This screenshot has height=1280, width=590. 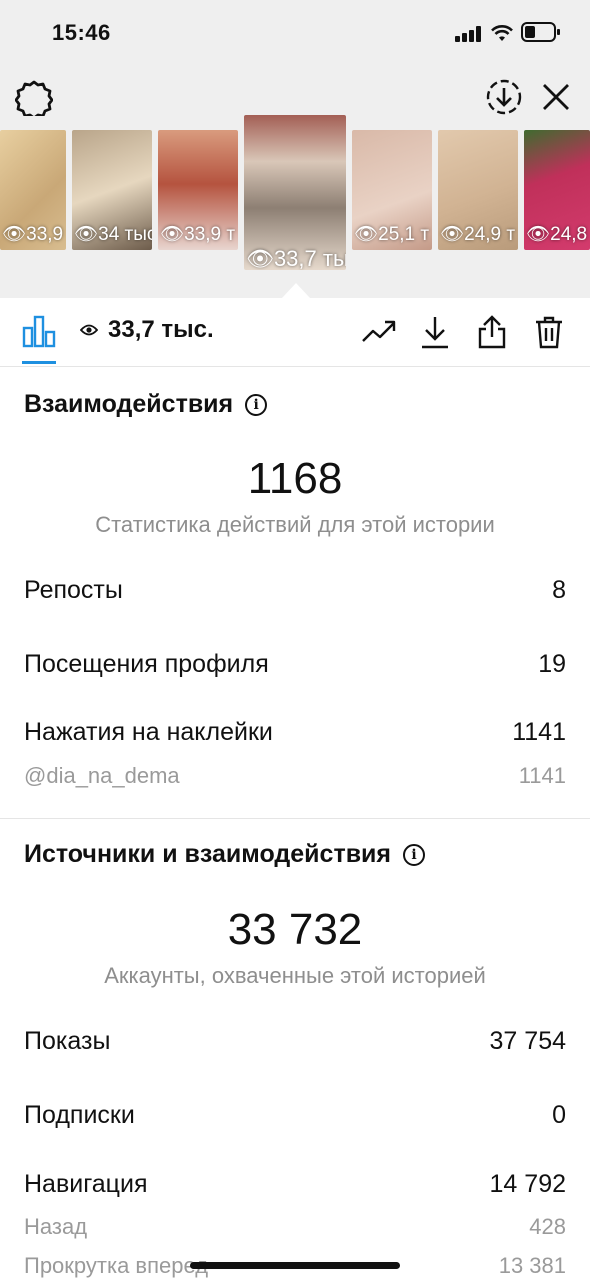 What do you see at coordinates (113, 234) in the screenshot?
I see `story-views: 👁34 тыс` at bounding box center [113, 234].